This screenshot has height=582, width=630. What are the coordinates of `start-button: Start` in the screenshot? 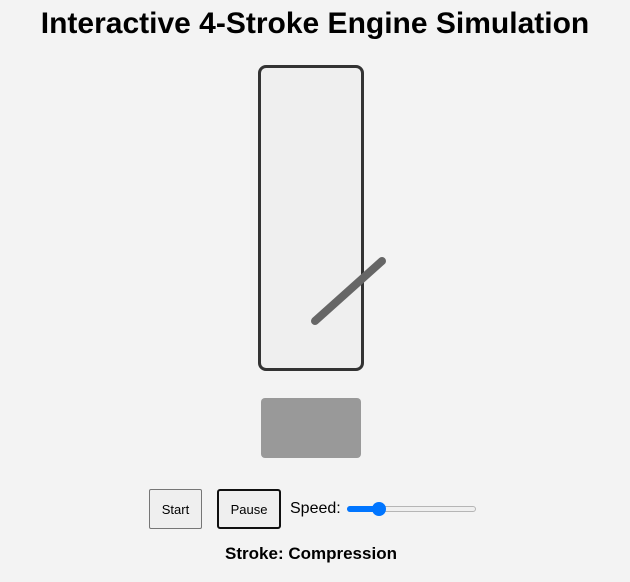 It's located at (175, 509).